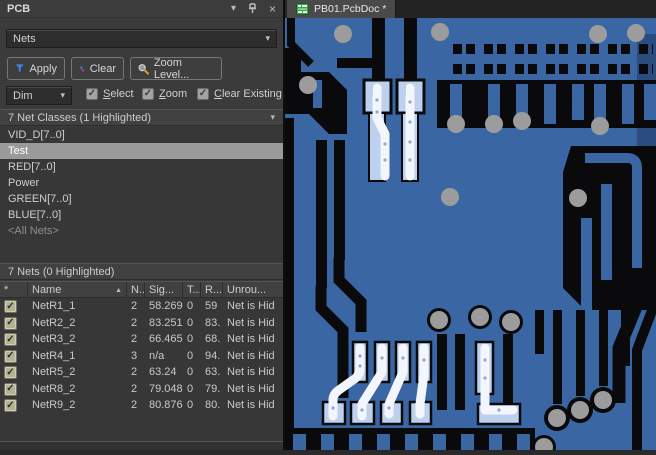  I want to click on tab-label: PB01.PcbDoc *, so click(350, 9).